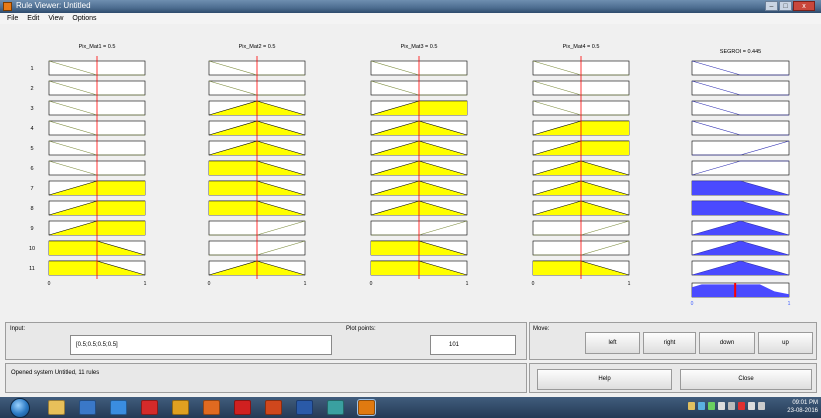  I want to click on start-button, so click(20, 408).